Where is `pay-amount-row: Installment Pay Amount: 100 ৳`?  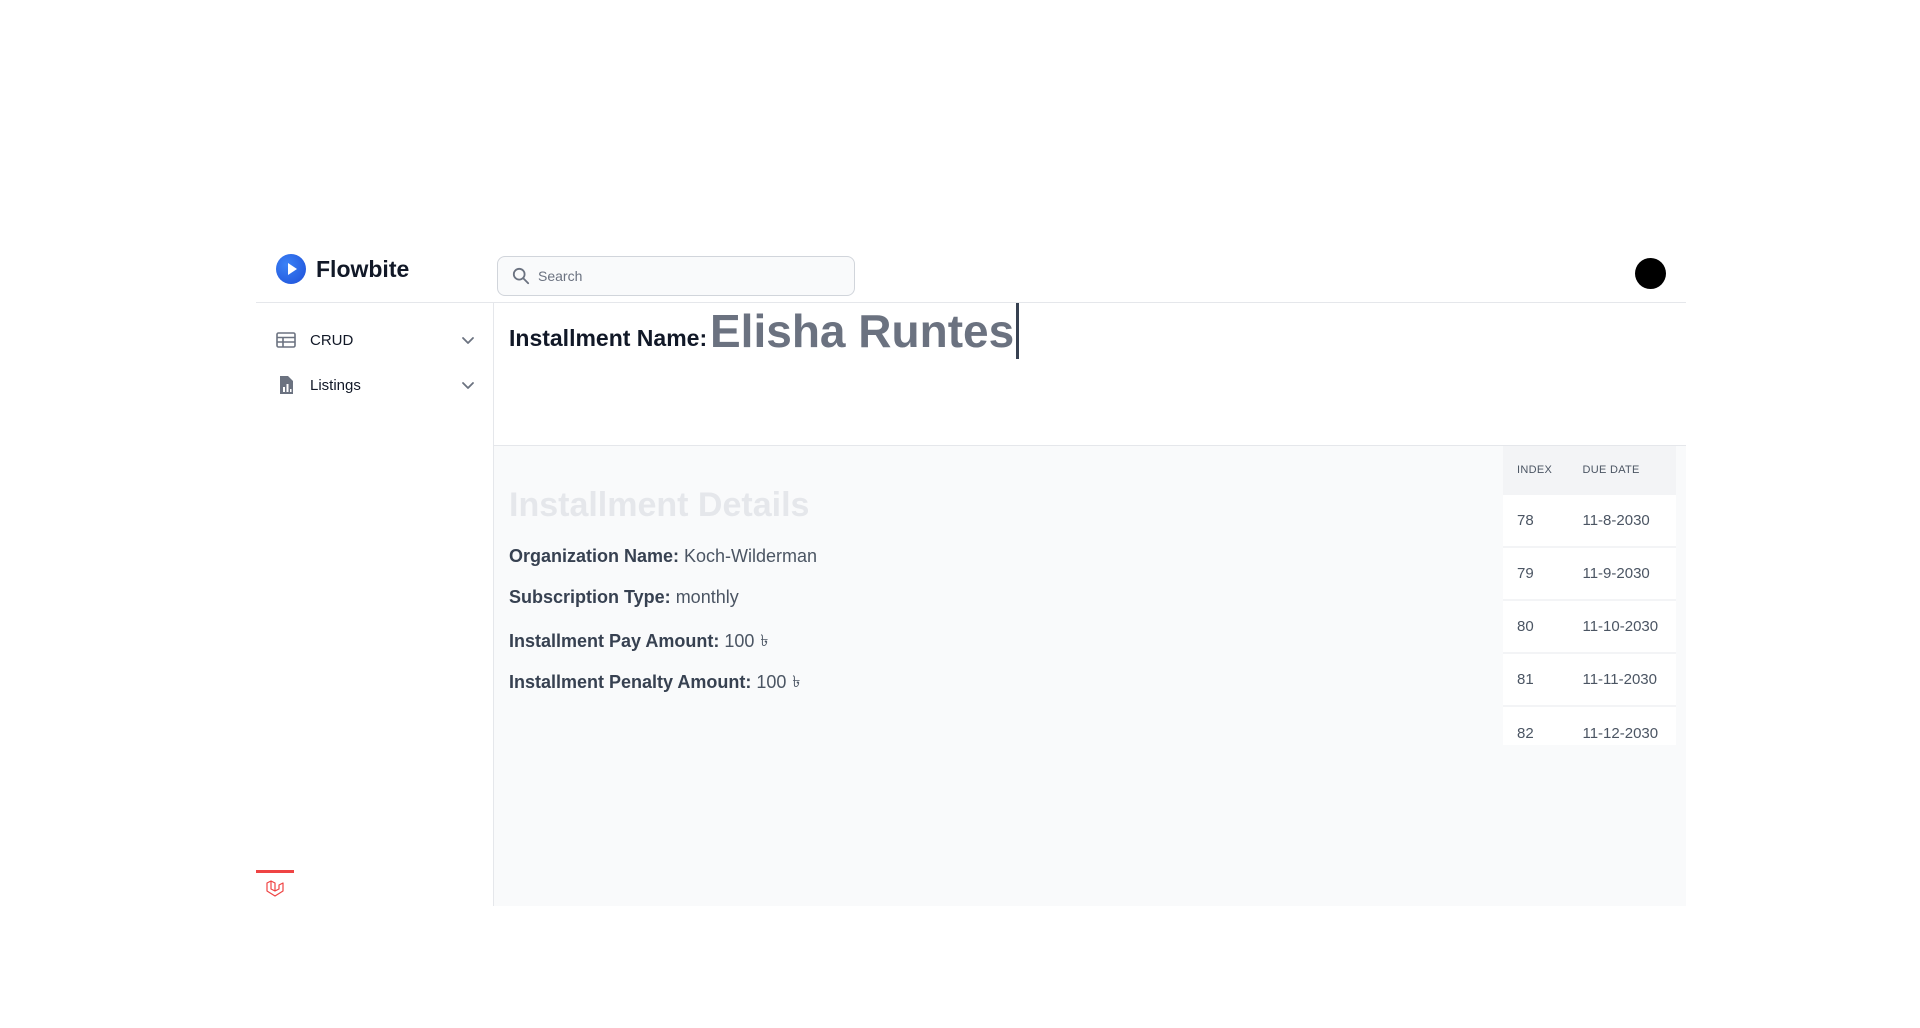 pay-amount-row: Installment Pay Amount: 100 ৳ is located at coordinates (638, 641).